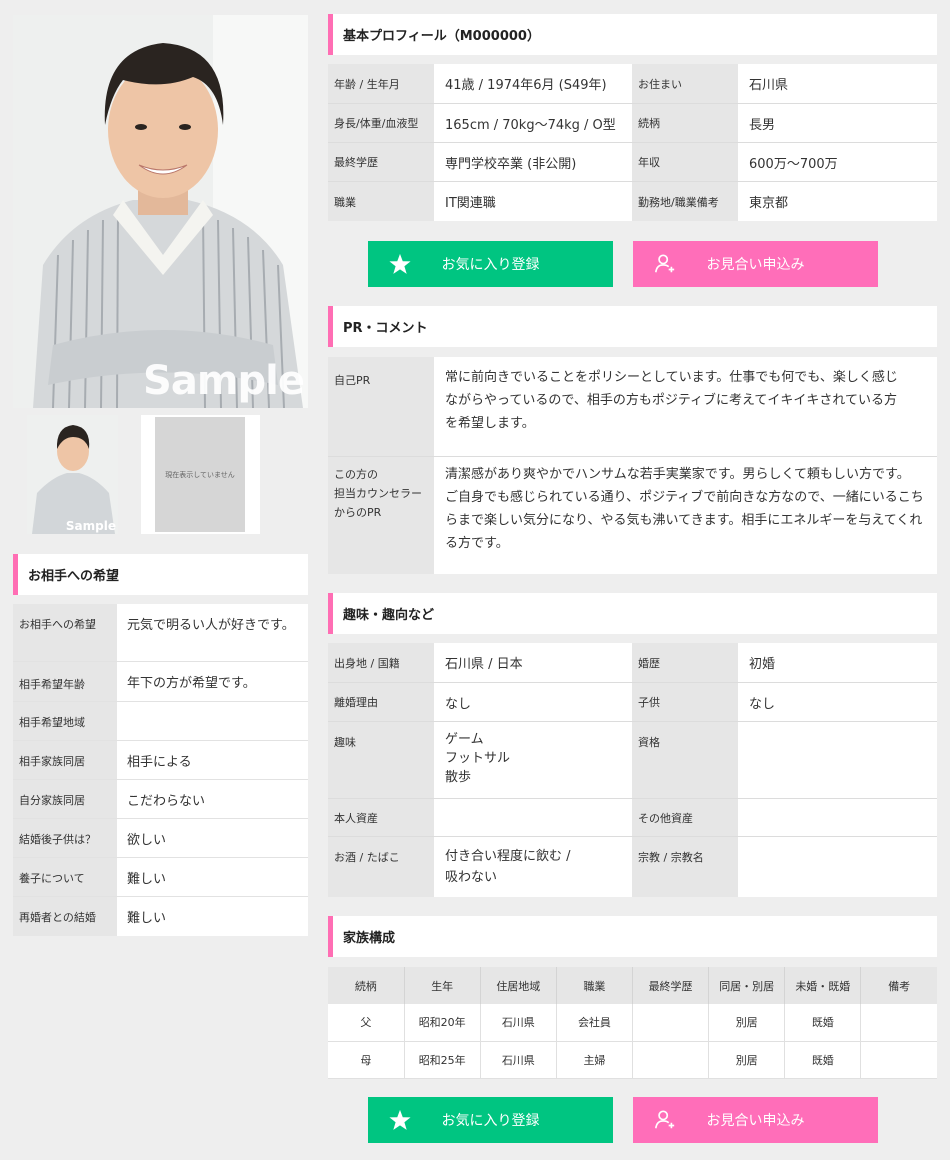 The height and width of the screenshot is (1160, 950). What do you see at coordinates (632, 613) in the screenshot?
I see `hobby-heading: 趣味・趣向など` at bounding box center [632, 613].